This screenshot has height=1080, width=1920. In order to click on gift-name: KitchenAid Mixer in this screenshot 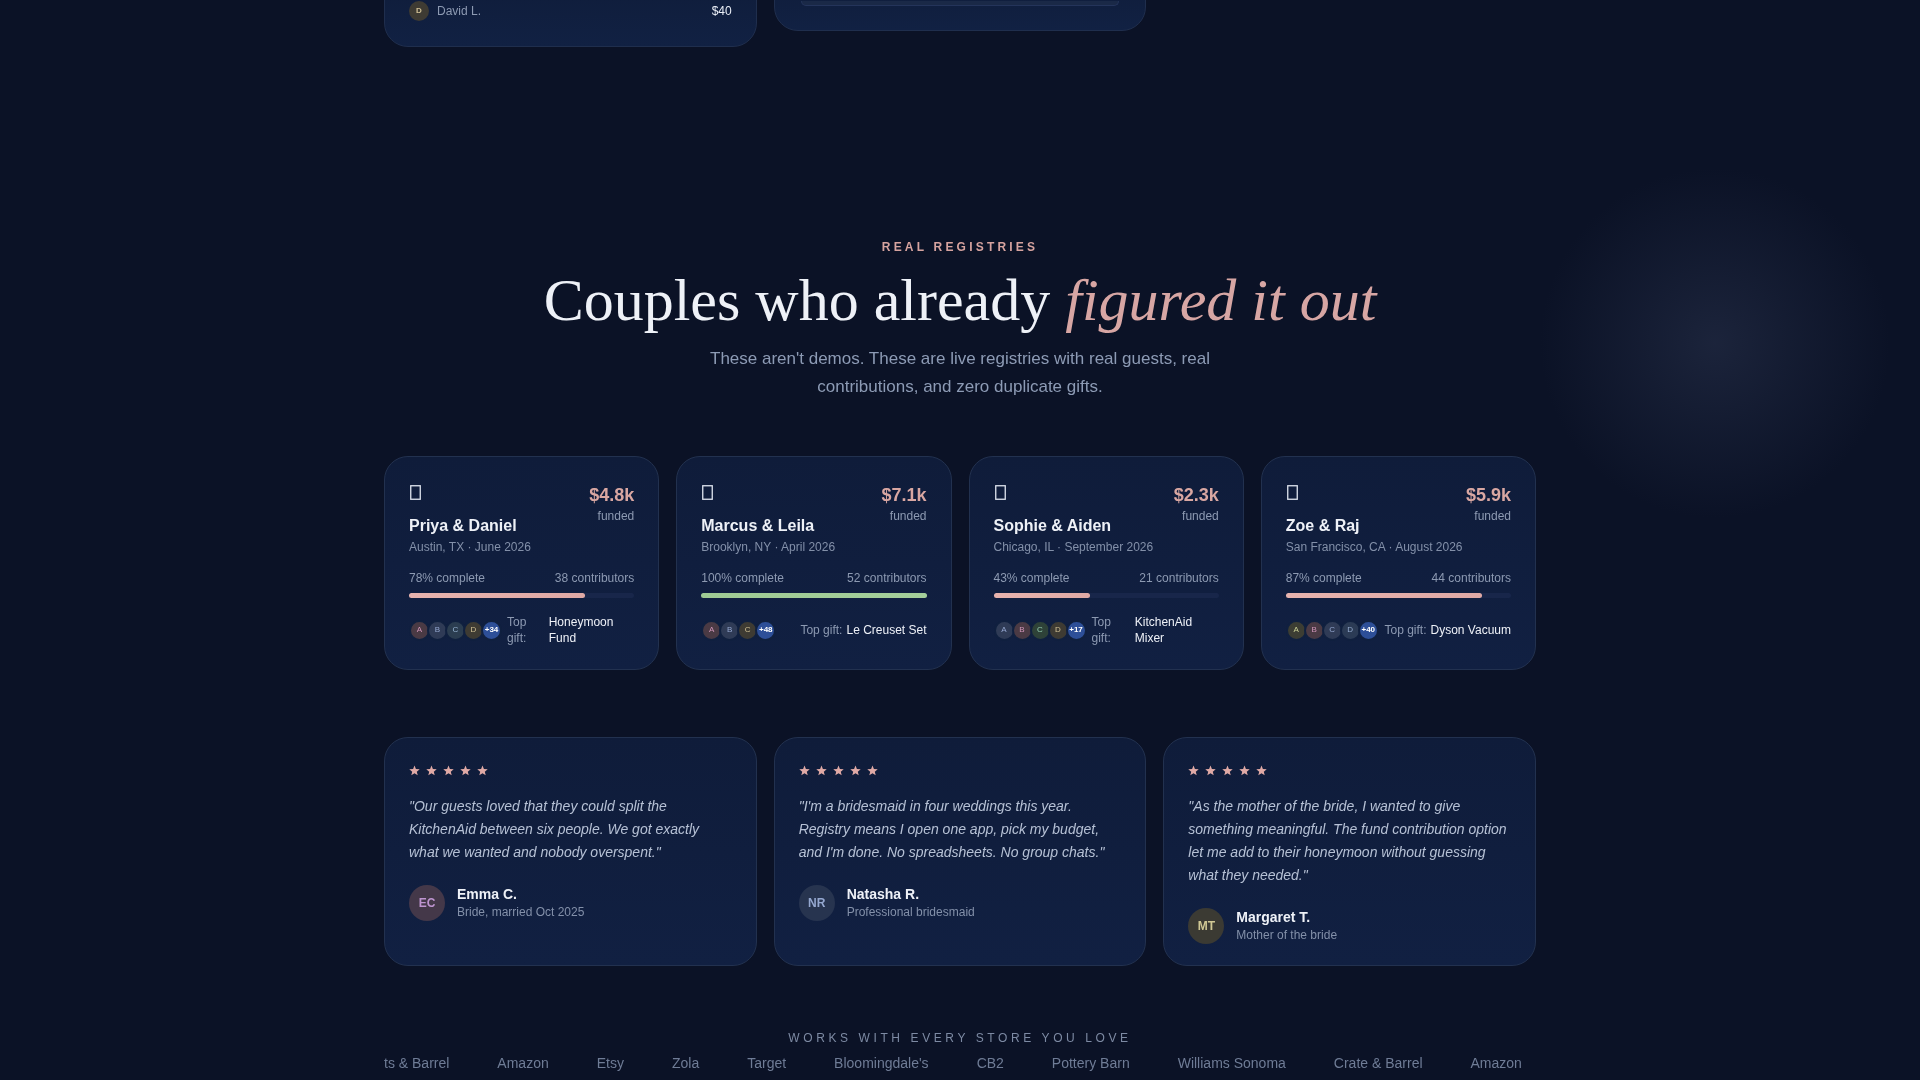, I will do `click(1164, 630)`.